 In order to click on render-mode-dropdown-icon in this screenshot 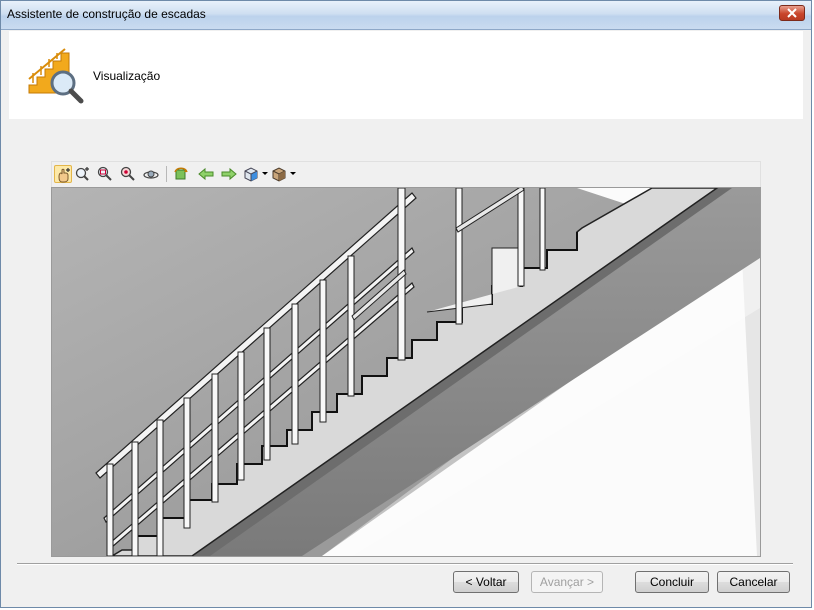, I will do `click(293, 173)`.